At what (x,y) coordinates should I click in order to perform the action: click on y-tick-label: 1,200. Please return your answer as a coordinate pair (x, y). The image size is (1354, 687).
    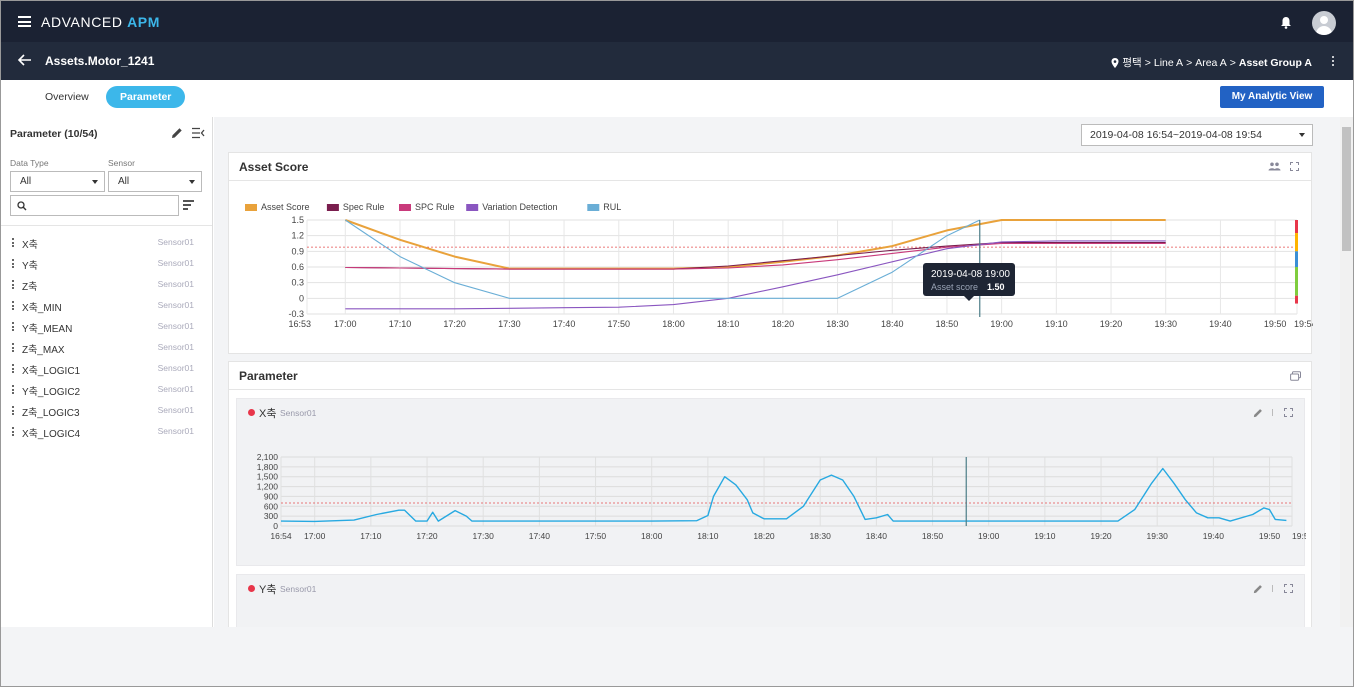
    Looking at the image, I should click on (268, 487).